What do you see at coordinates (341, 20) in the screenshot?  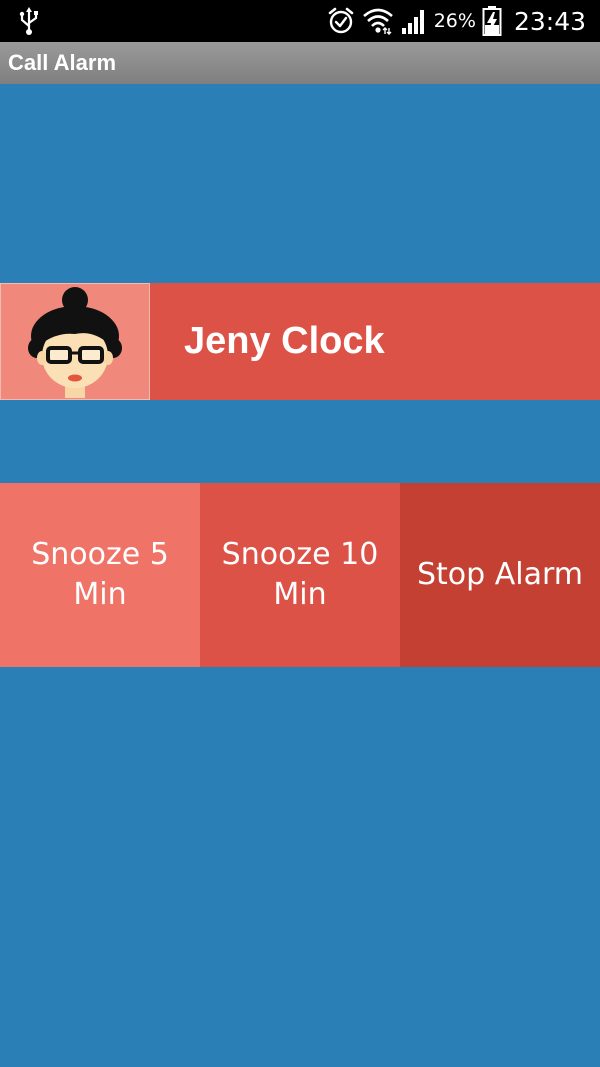 I see `alarm-clock-icon` at bounding box center [341, 20].